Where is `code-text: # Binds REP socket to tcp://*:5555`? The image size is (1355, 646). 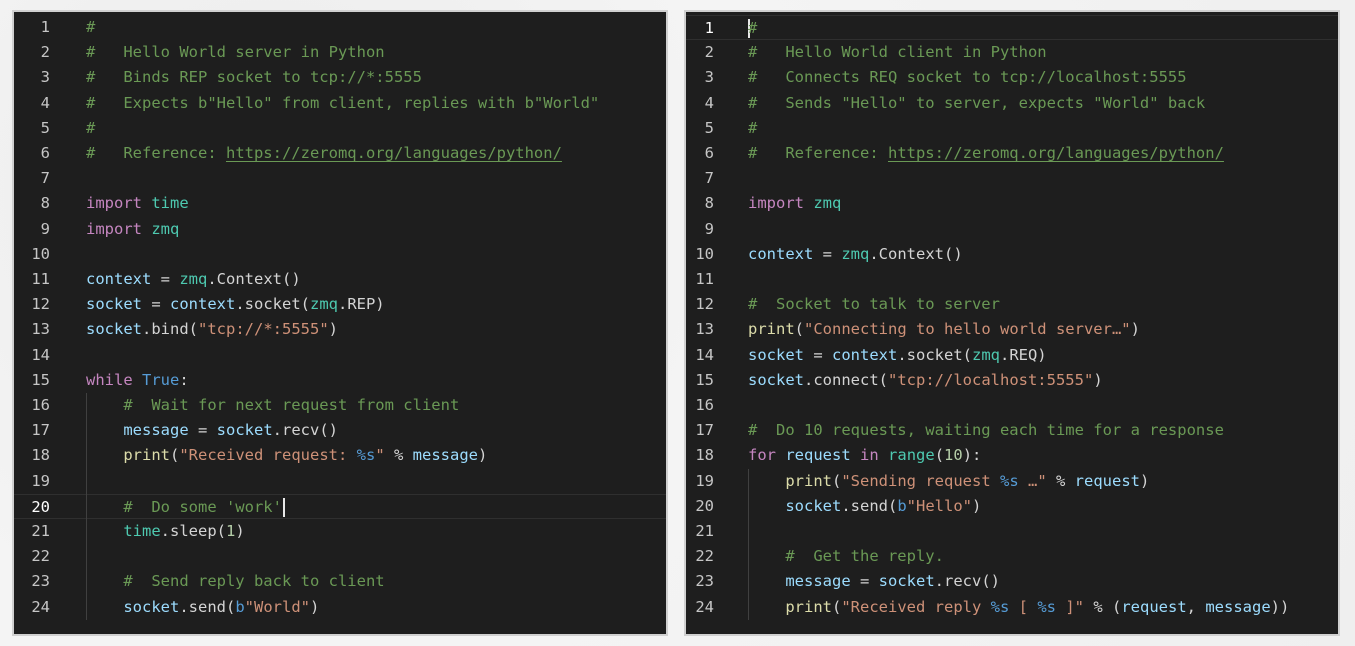
code-text: # Binds REP socket to tcp://*:5555 is located at coordinates (376, 77).